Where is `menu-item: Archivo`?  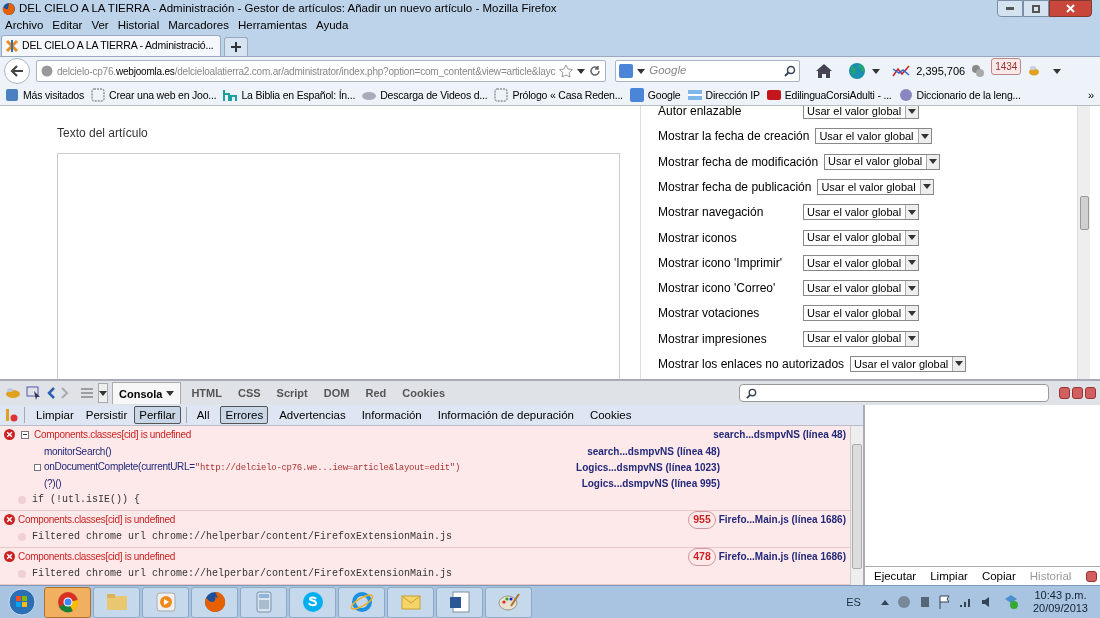 menu-item: Archivo is located at coordinates (24, 26).